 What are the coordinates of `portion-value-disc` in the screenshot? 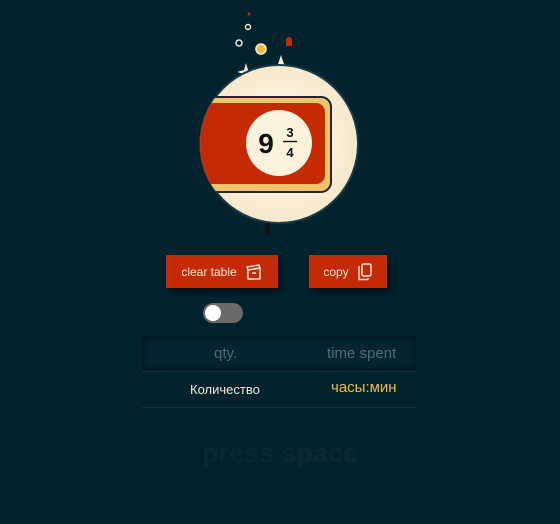 It's located at (279, 143).